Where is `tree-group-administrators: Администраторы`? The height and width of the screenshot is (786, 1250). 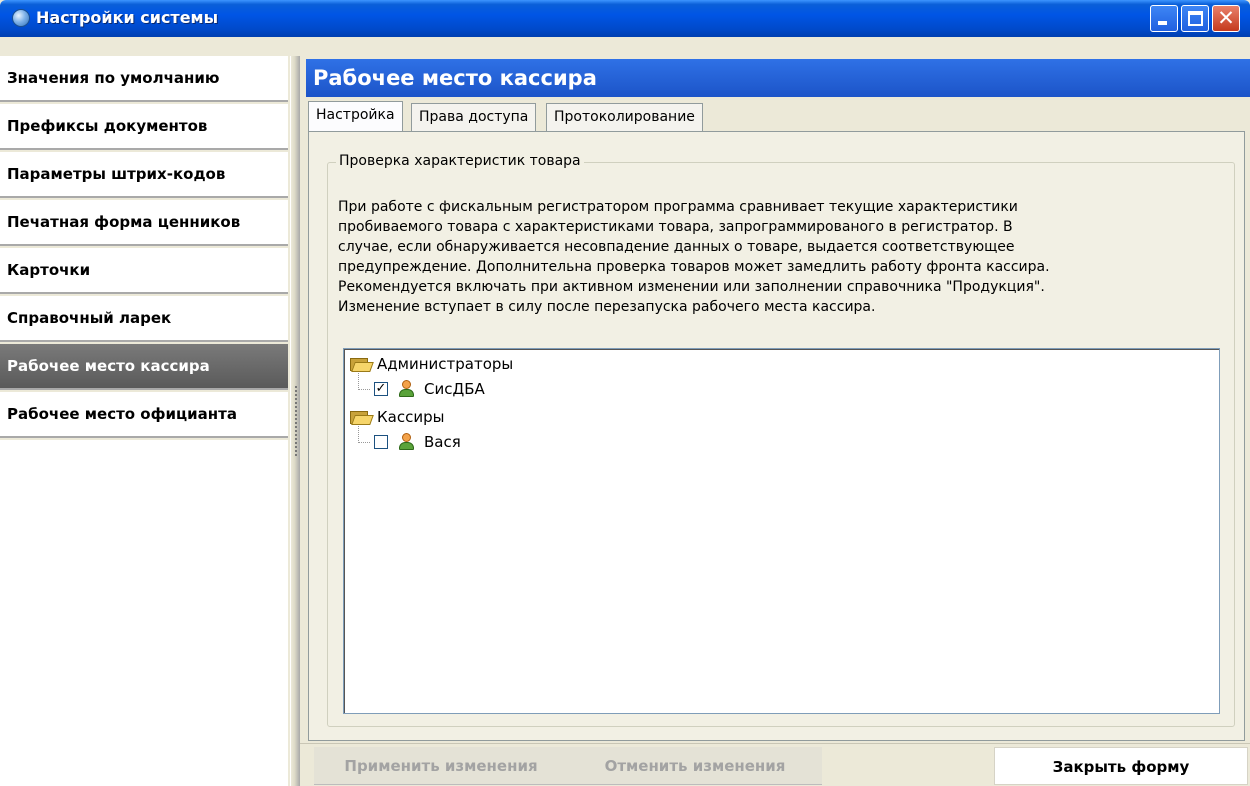 tree-group-administrators: Администраторы is located at coordinates (431, 364).